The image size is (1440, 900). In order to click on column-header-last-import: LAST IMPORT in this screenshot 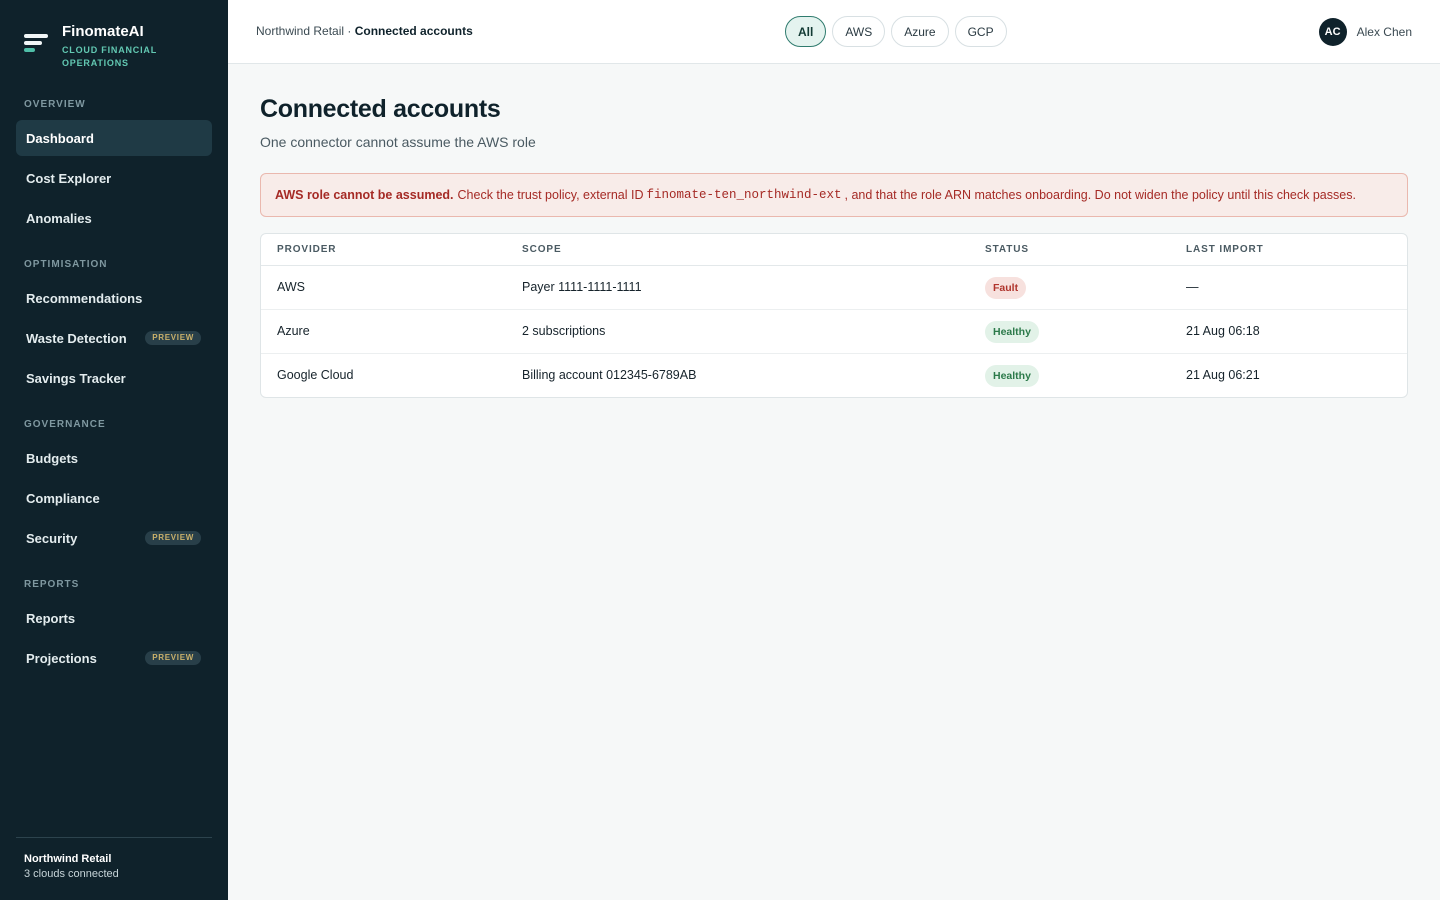, I will do `click(1225, 249)`.